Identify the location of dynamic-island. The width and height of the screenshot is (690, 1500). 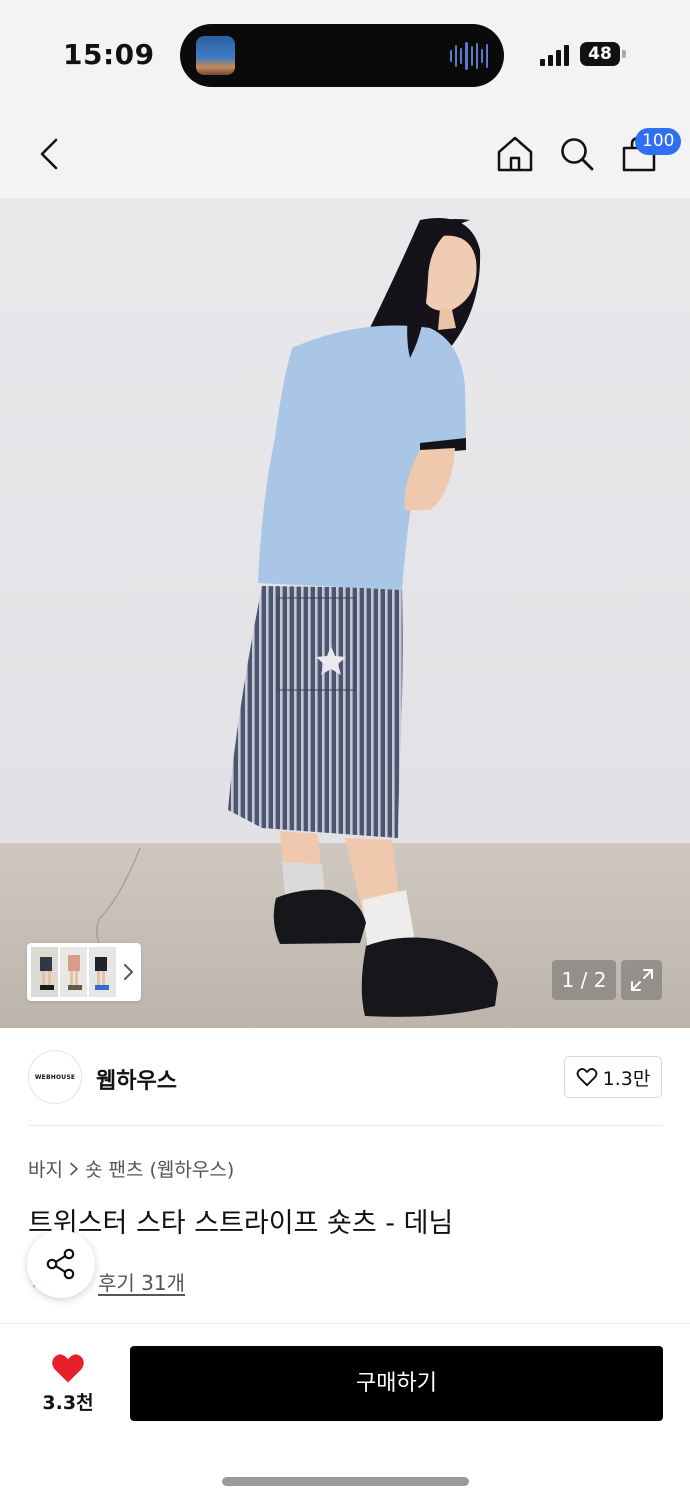
(342, 55).